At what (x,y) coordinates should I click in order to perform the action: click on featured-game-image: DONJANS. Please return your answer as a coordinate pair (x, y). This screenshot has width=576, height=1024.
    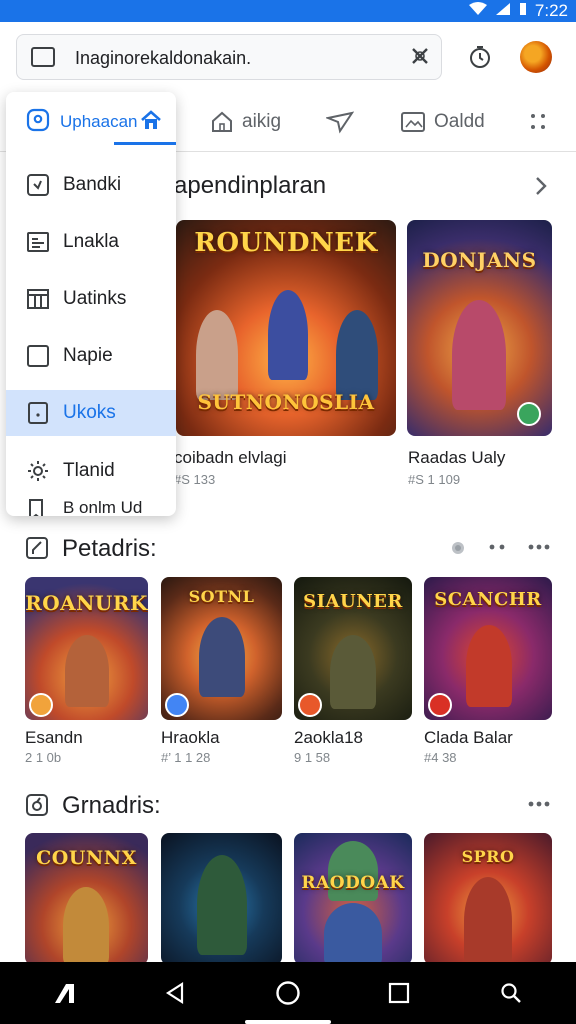
    Looking at the image, I should click on (479, 328).